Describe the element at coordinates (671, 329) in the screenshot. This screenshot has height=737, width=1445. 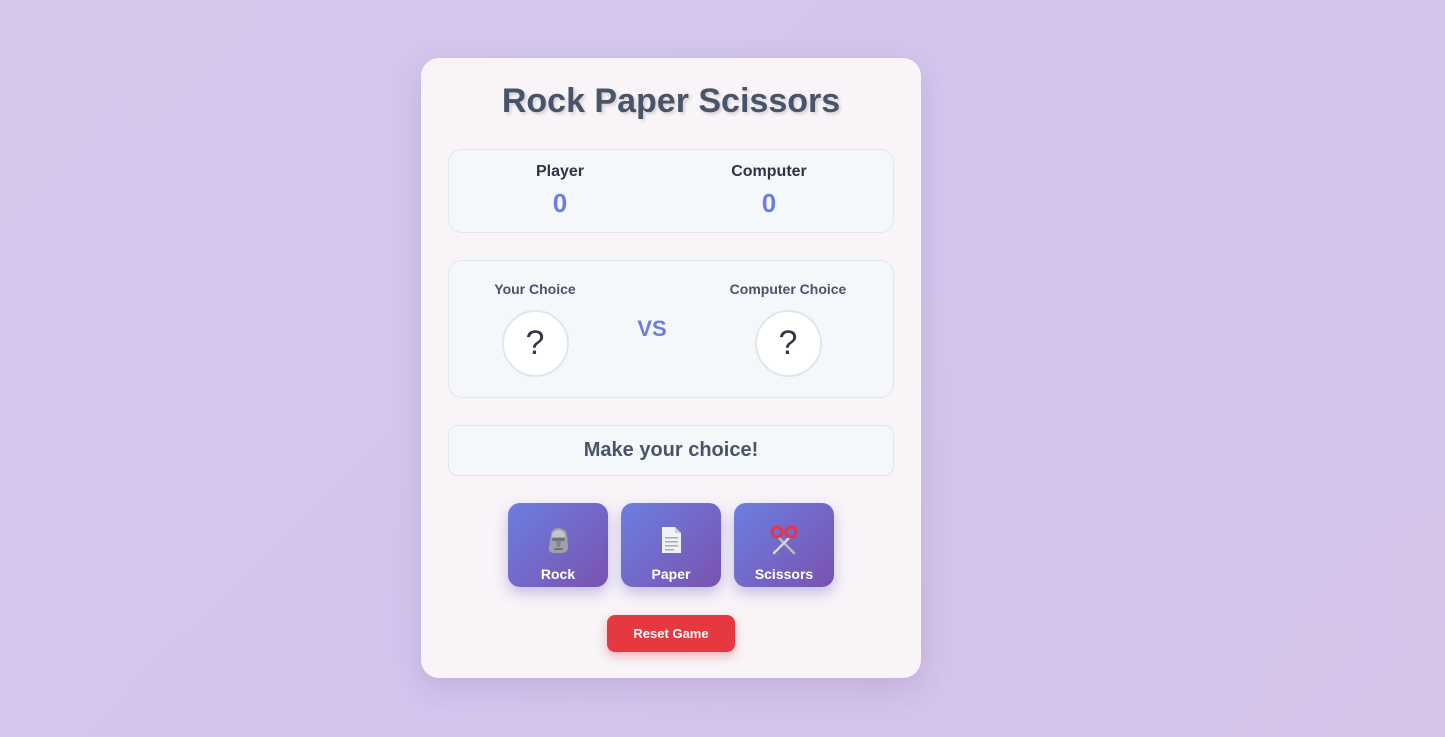
I see `choice-display: Your Choice ? VS Computer Choice ?` at that location.